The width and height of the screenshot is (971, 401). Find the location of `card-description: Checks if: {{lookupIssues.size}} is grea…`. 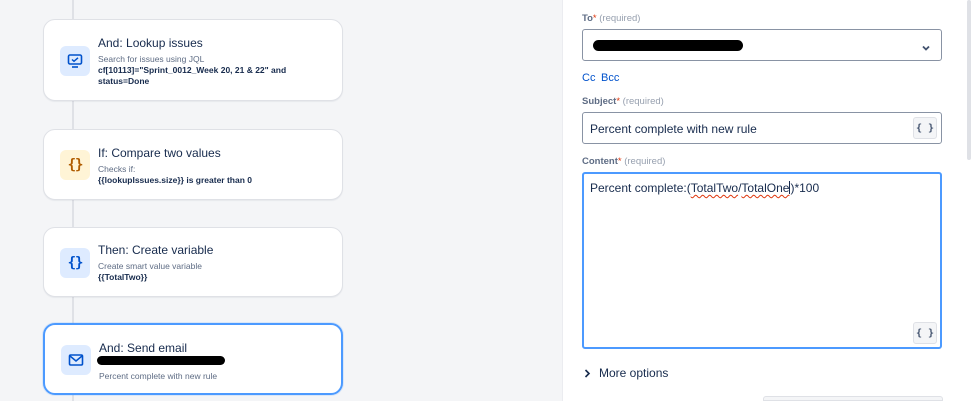

card-description: Checks if: {{lookupIssues.size}} is grea… is located at coordinates (175, 174).